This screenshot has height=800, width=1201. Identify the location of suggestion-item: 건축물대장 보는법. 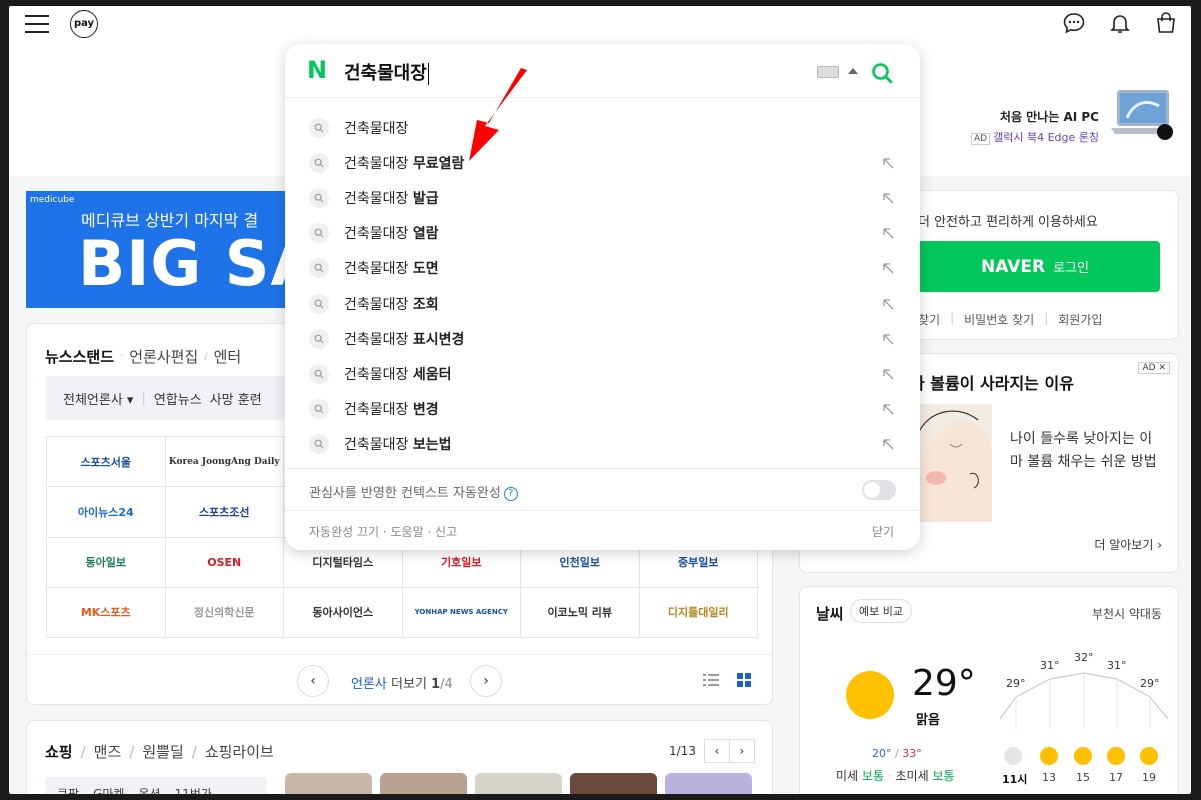
(602, 444).